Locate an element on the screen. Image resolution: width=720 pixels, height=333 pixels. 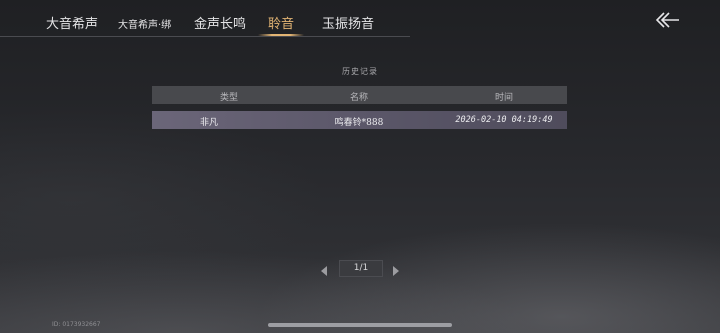
column-header-name: 名称 is located at coordinates (358, 98).